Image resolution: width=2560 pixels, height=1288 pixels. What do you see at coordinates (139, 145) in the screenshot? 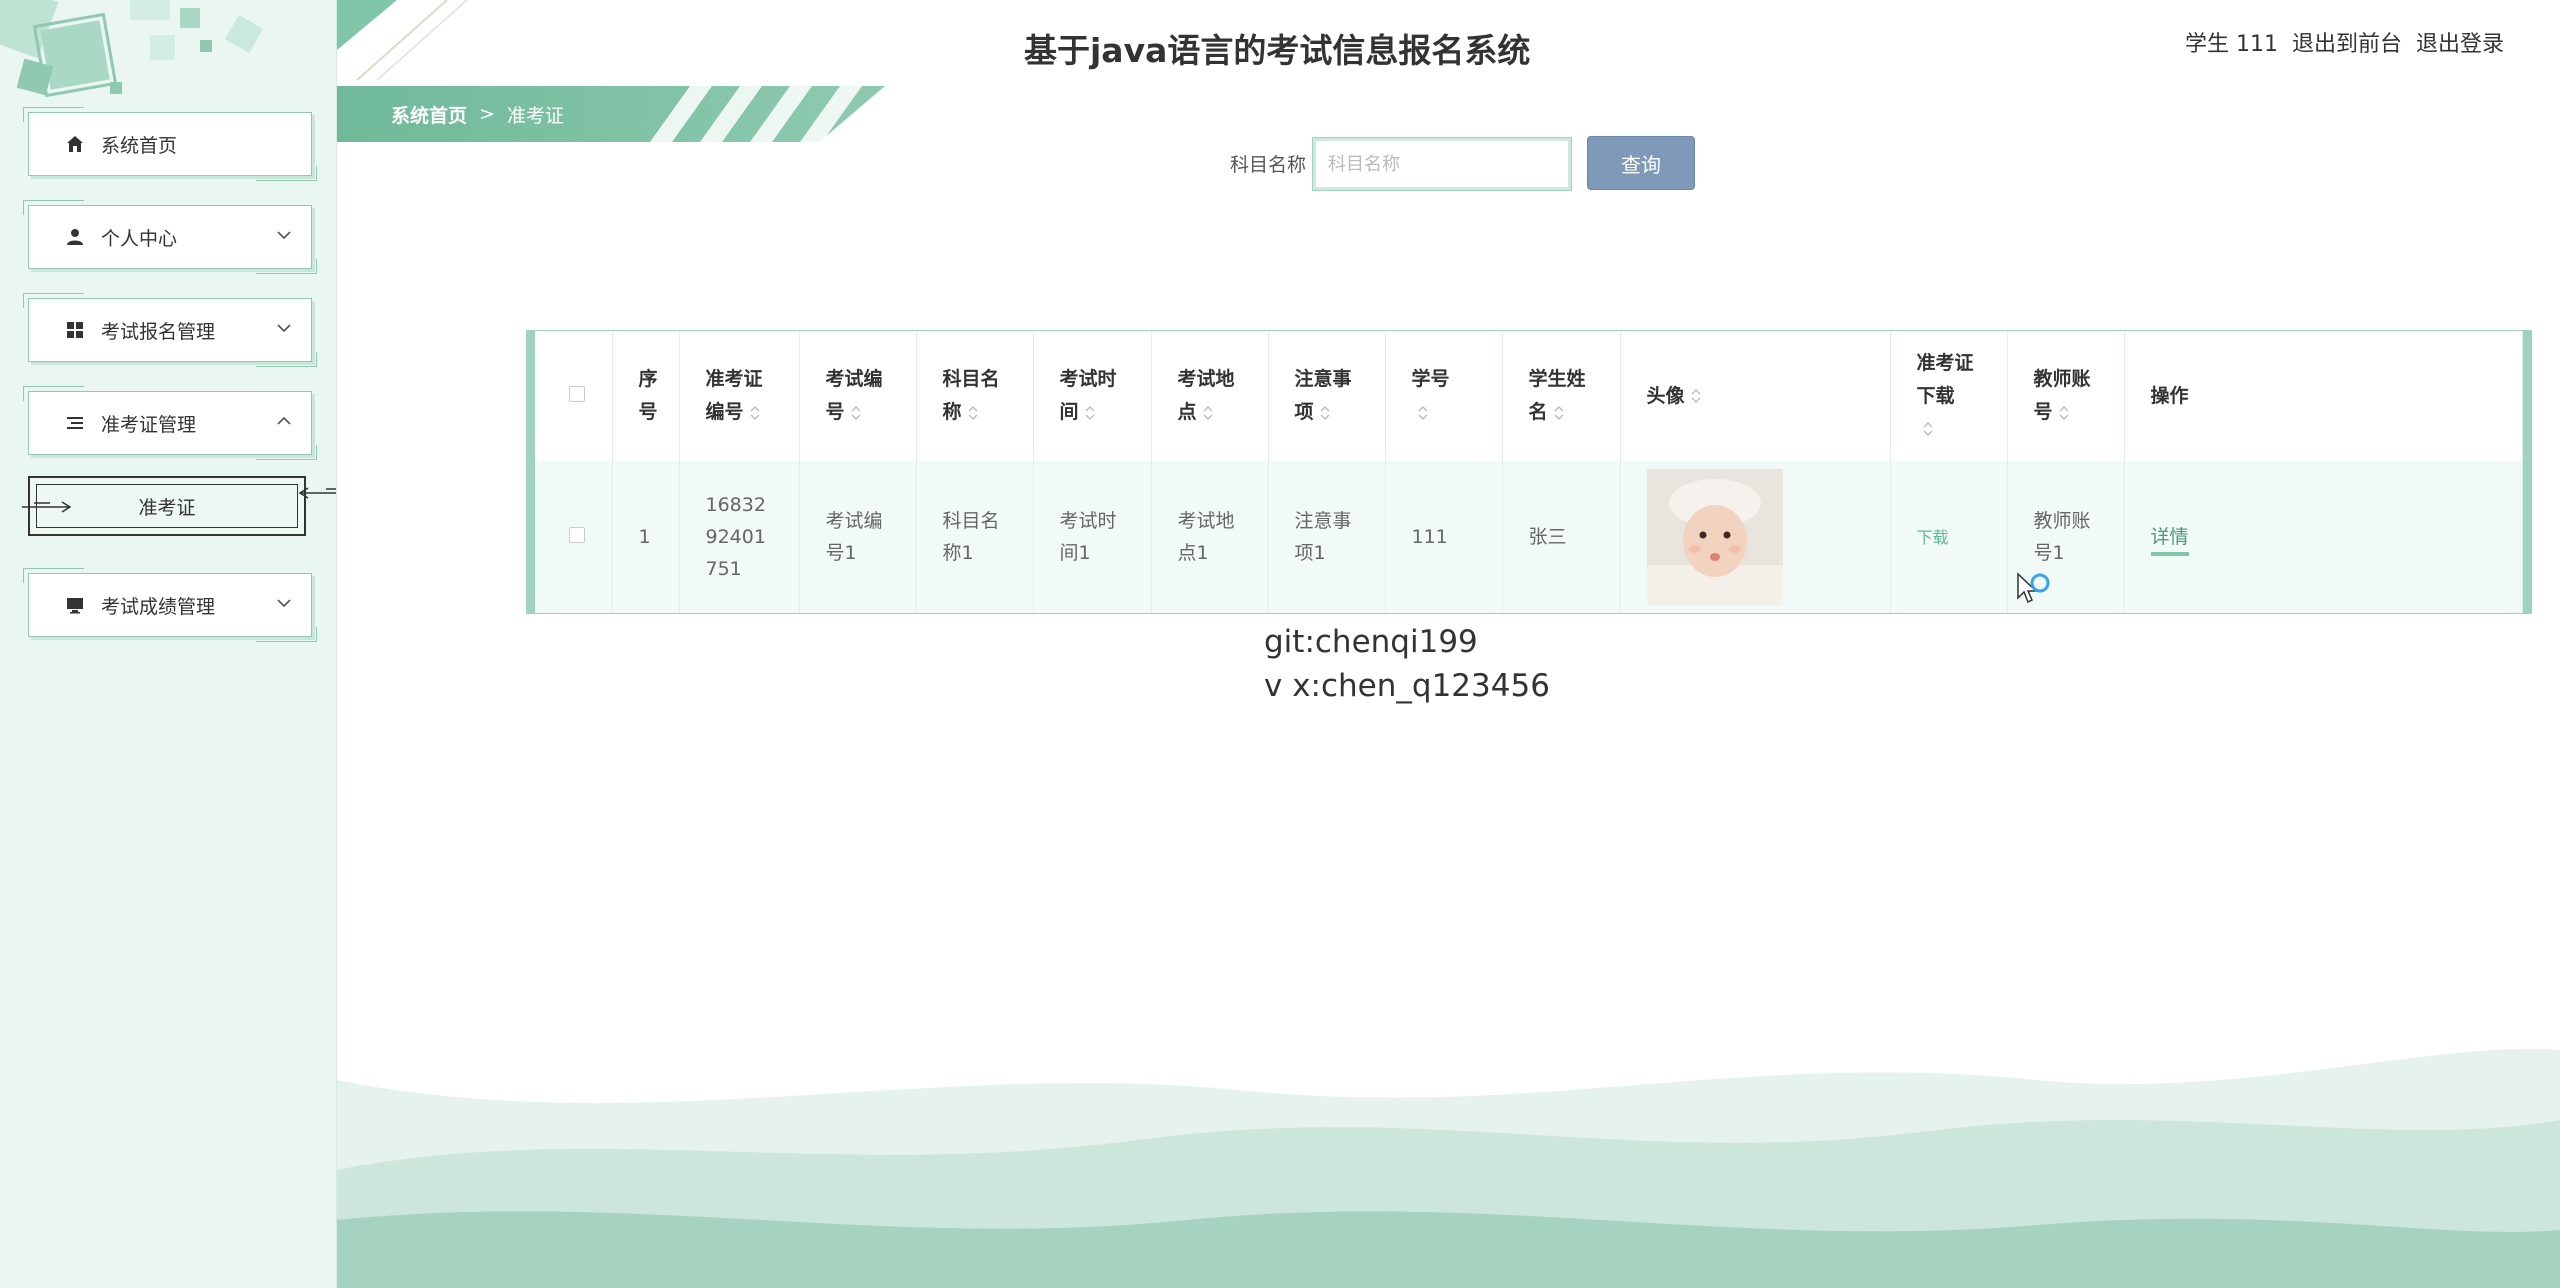
I see `sidebar-item-label: 系统首页` at bounding box center [139, 145].